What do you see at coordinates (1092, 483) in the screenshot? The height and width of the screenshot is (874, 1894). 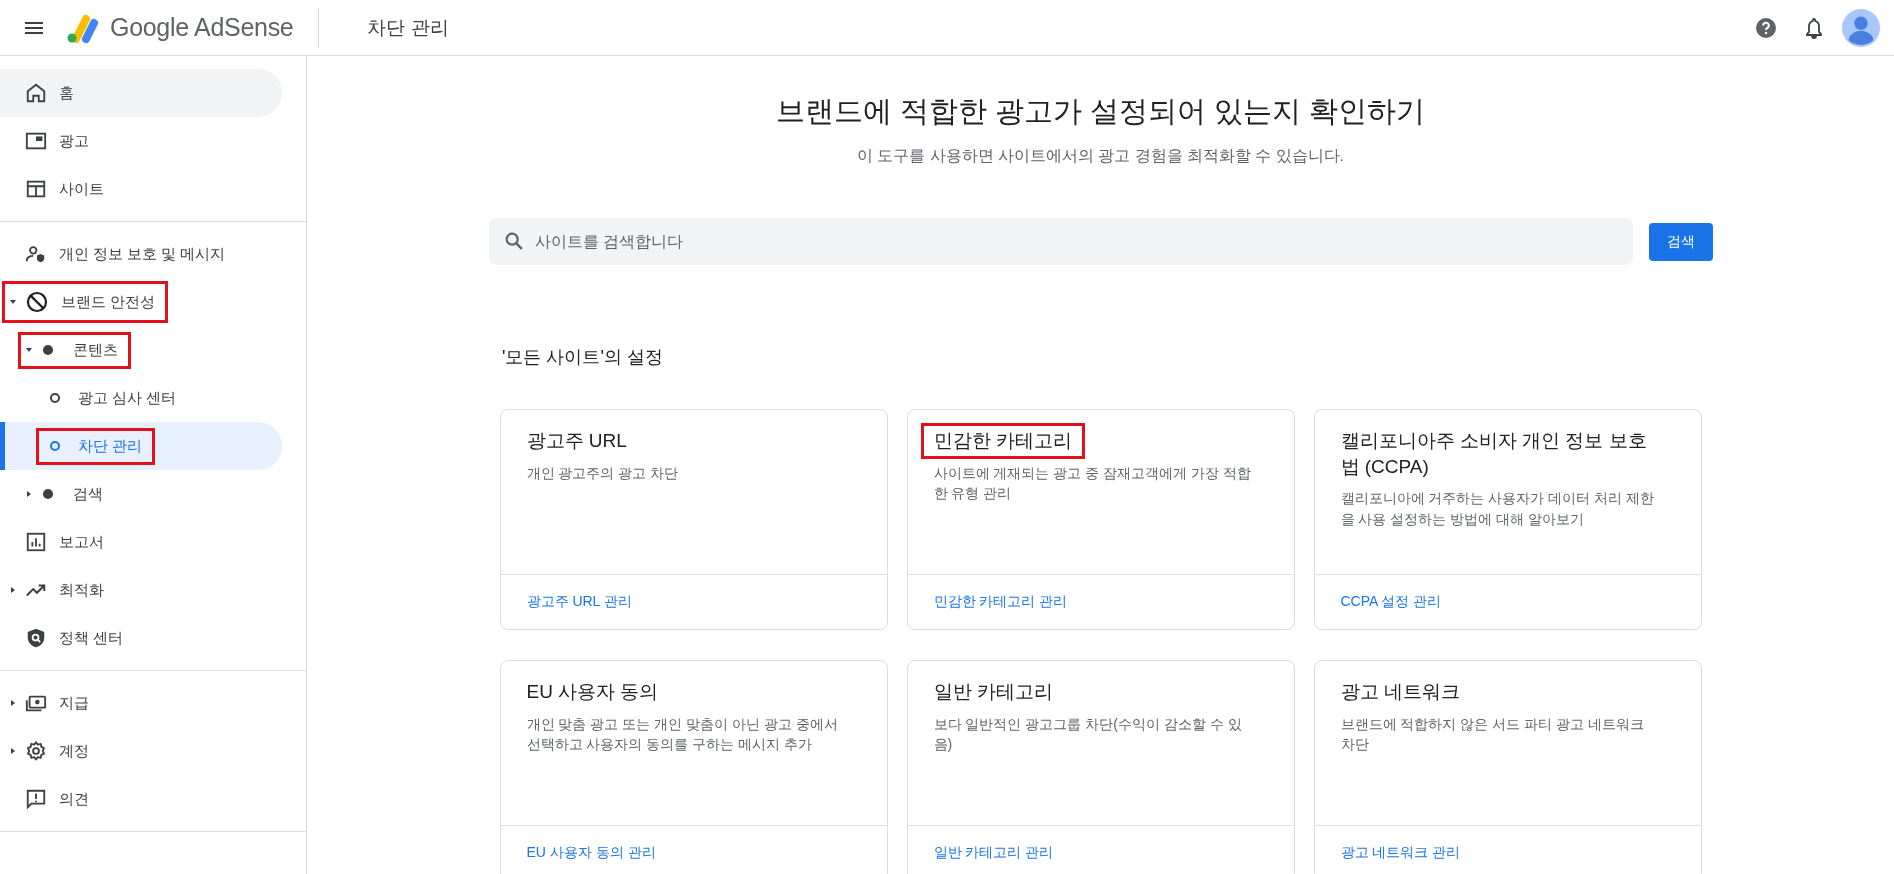 I see `card-description: 사이트에 게재되는 광고 중 잠재고객에게 가장 적합한 유형 관리` at bounding box center [1092, 483].